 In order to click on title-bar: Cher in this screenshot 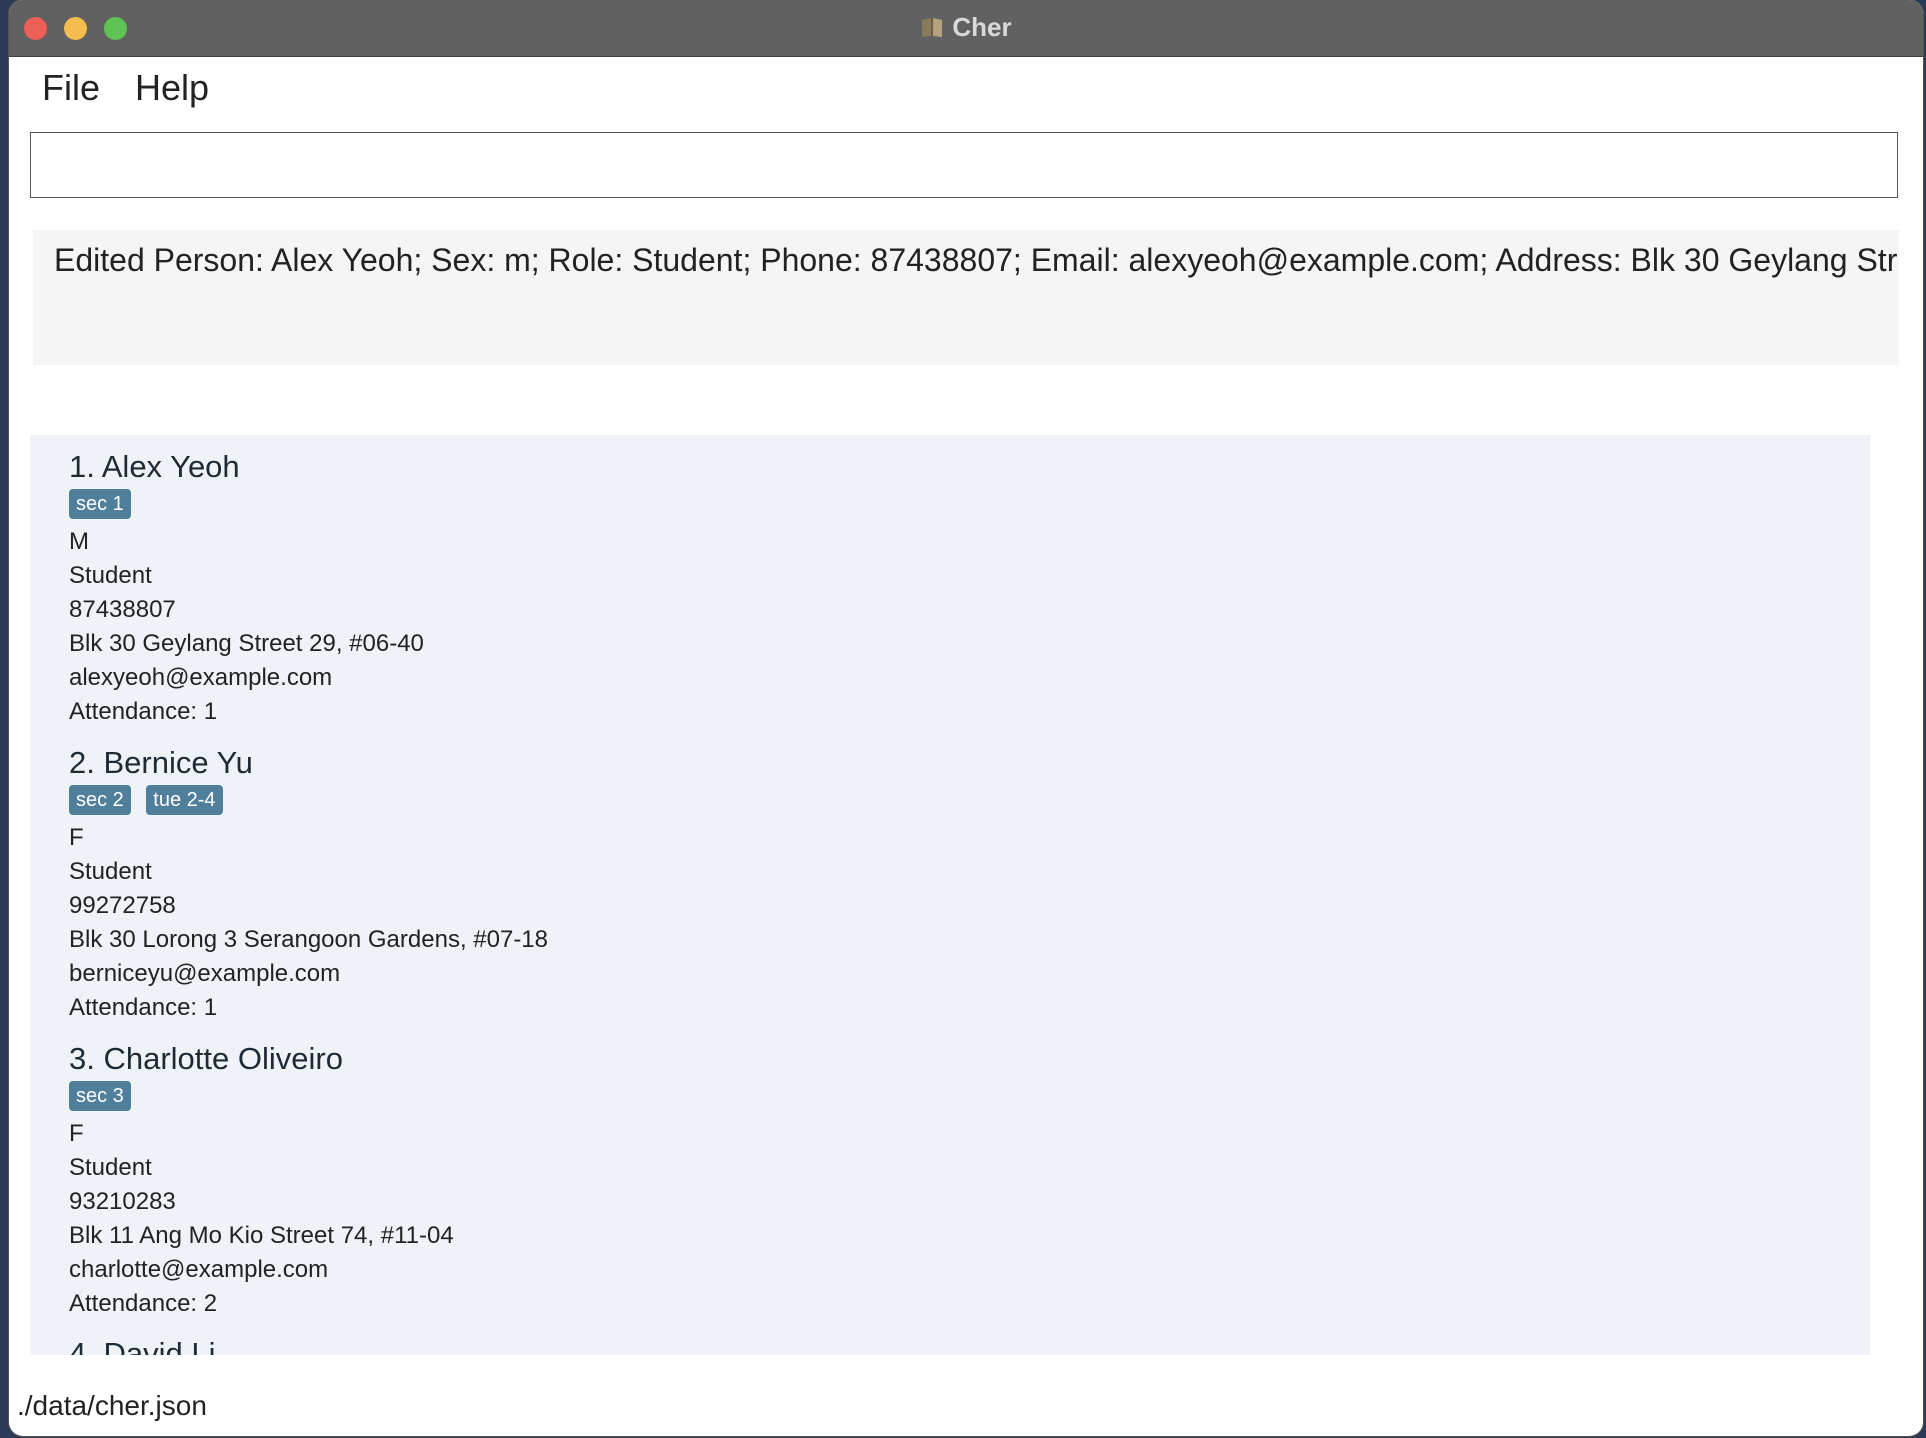, I will do `click(966, 28)`.